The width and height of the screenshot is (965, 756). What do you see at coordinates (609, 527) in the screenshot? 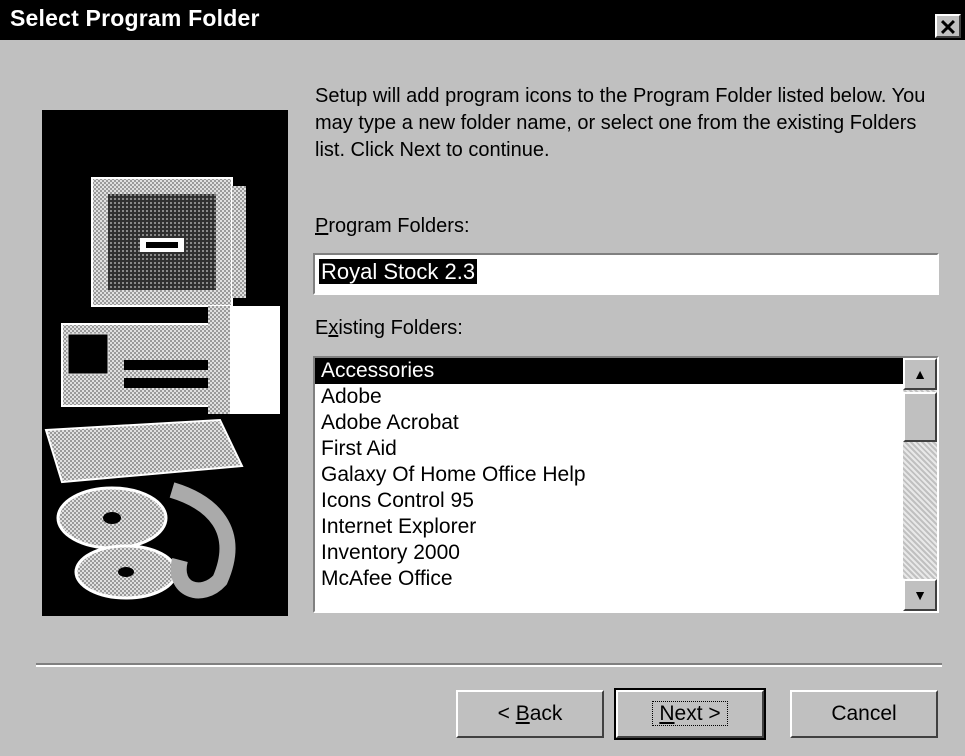
I see `list-item: Internet Explorer` at bounding box center [609, 527].